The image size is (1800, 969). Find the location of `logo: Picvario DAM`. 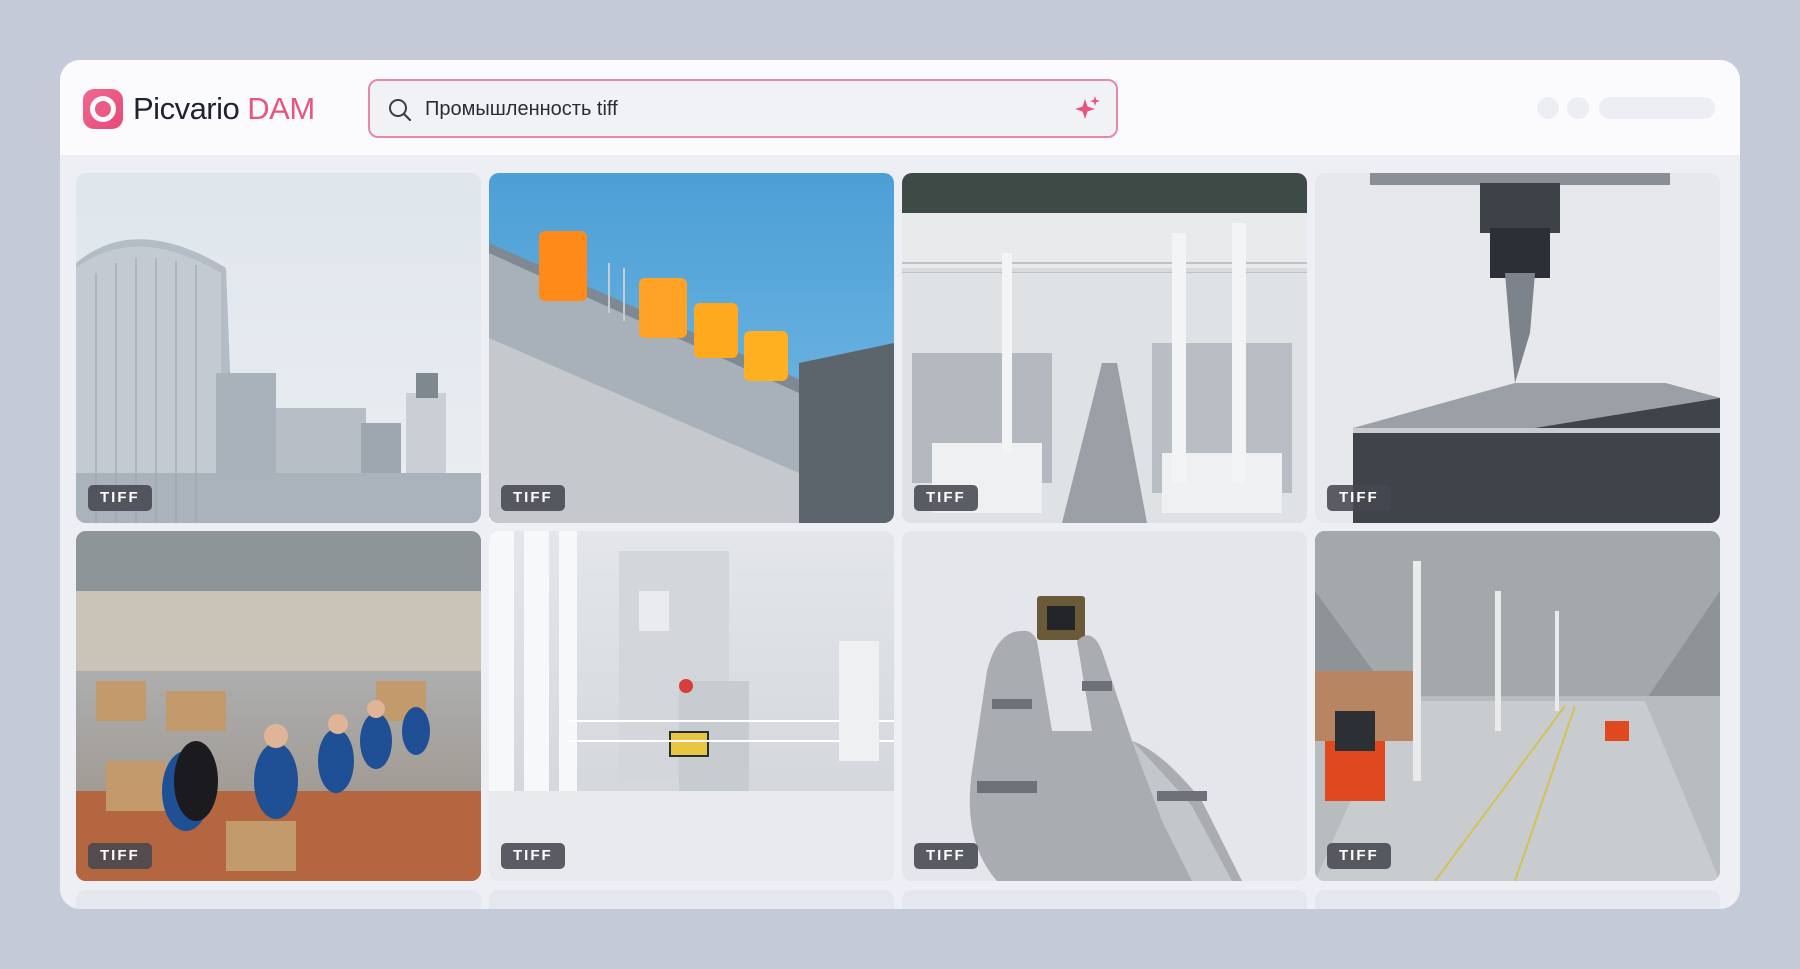

logo: Picvario DAM is located at coordinates (199, 109).